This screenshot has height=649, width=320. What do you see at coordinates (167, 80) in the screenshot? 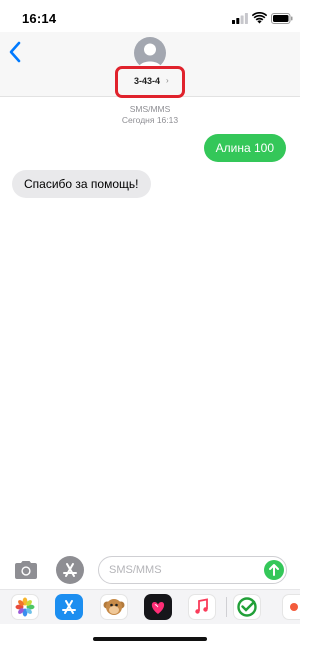
I see `chevron-right-icon: ›` at bounding box center [167, 80].